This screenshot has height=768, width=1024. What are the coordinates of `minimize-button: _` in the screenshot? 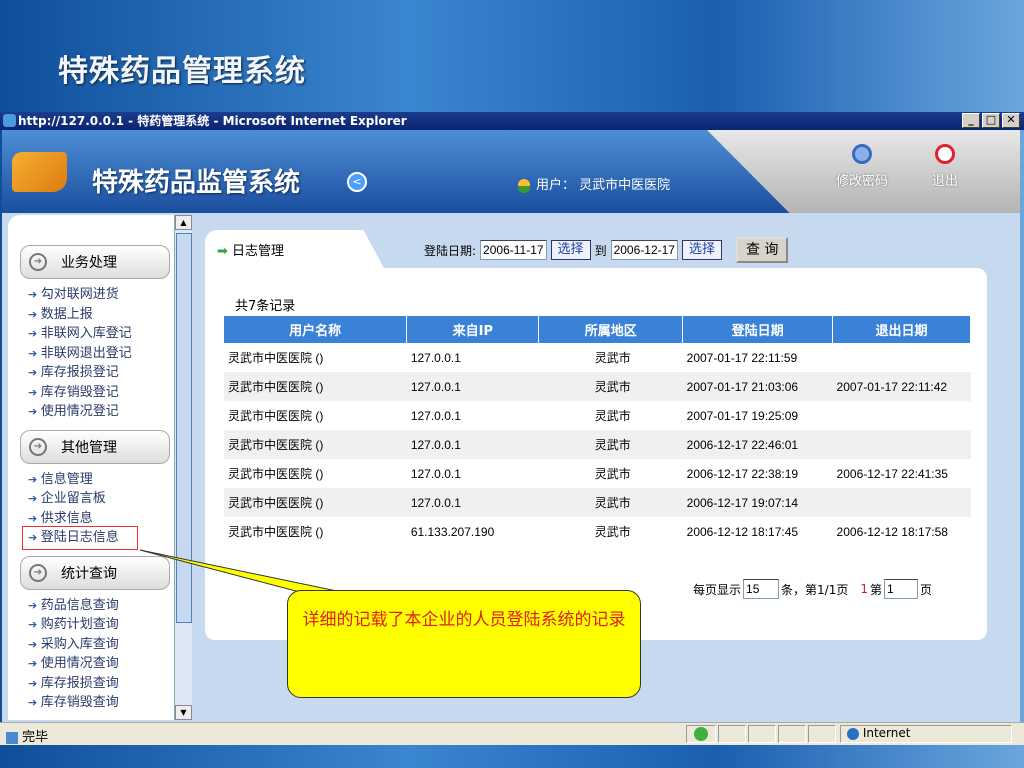 It's located at (971, 120).